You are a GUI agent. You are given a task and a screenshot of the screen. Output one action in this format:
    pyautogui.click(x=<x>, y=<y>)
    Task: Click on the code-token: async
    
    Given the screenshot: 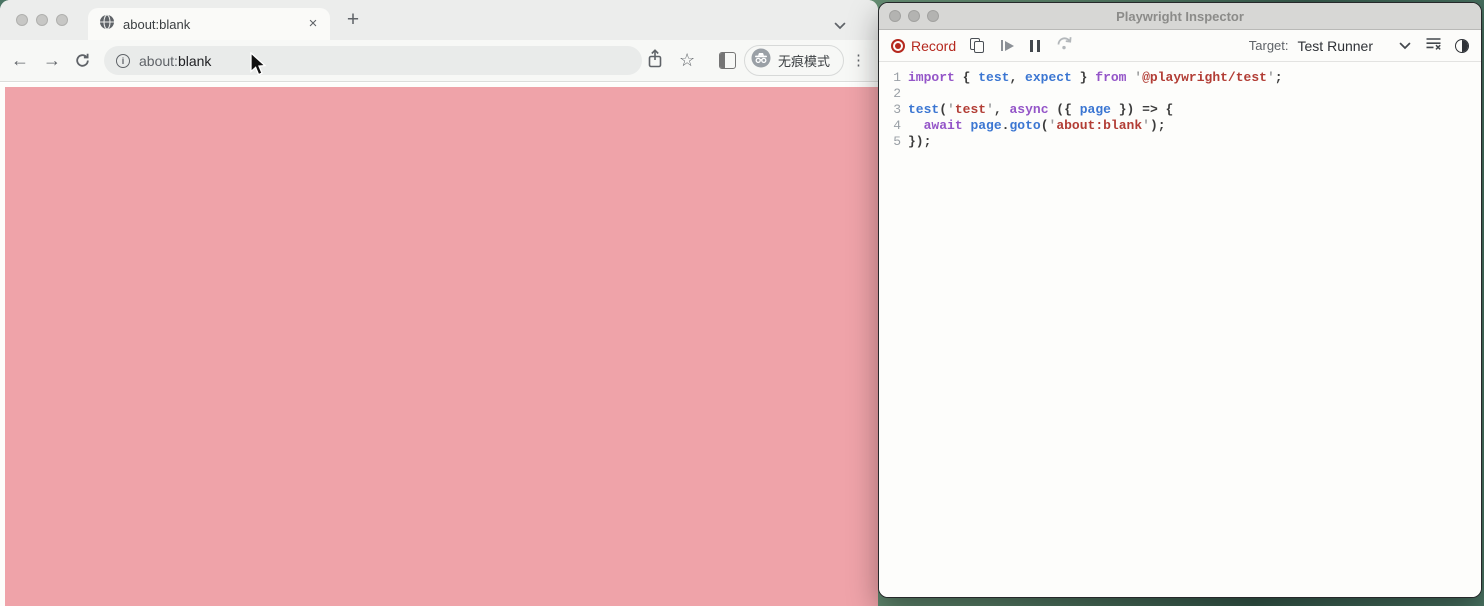 What is the action you would take?
    pyautogui.click(x=1029, y=109)
    